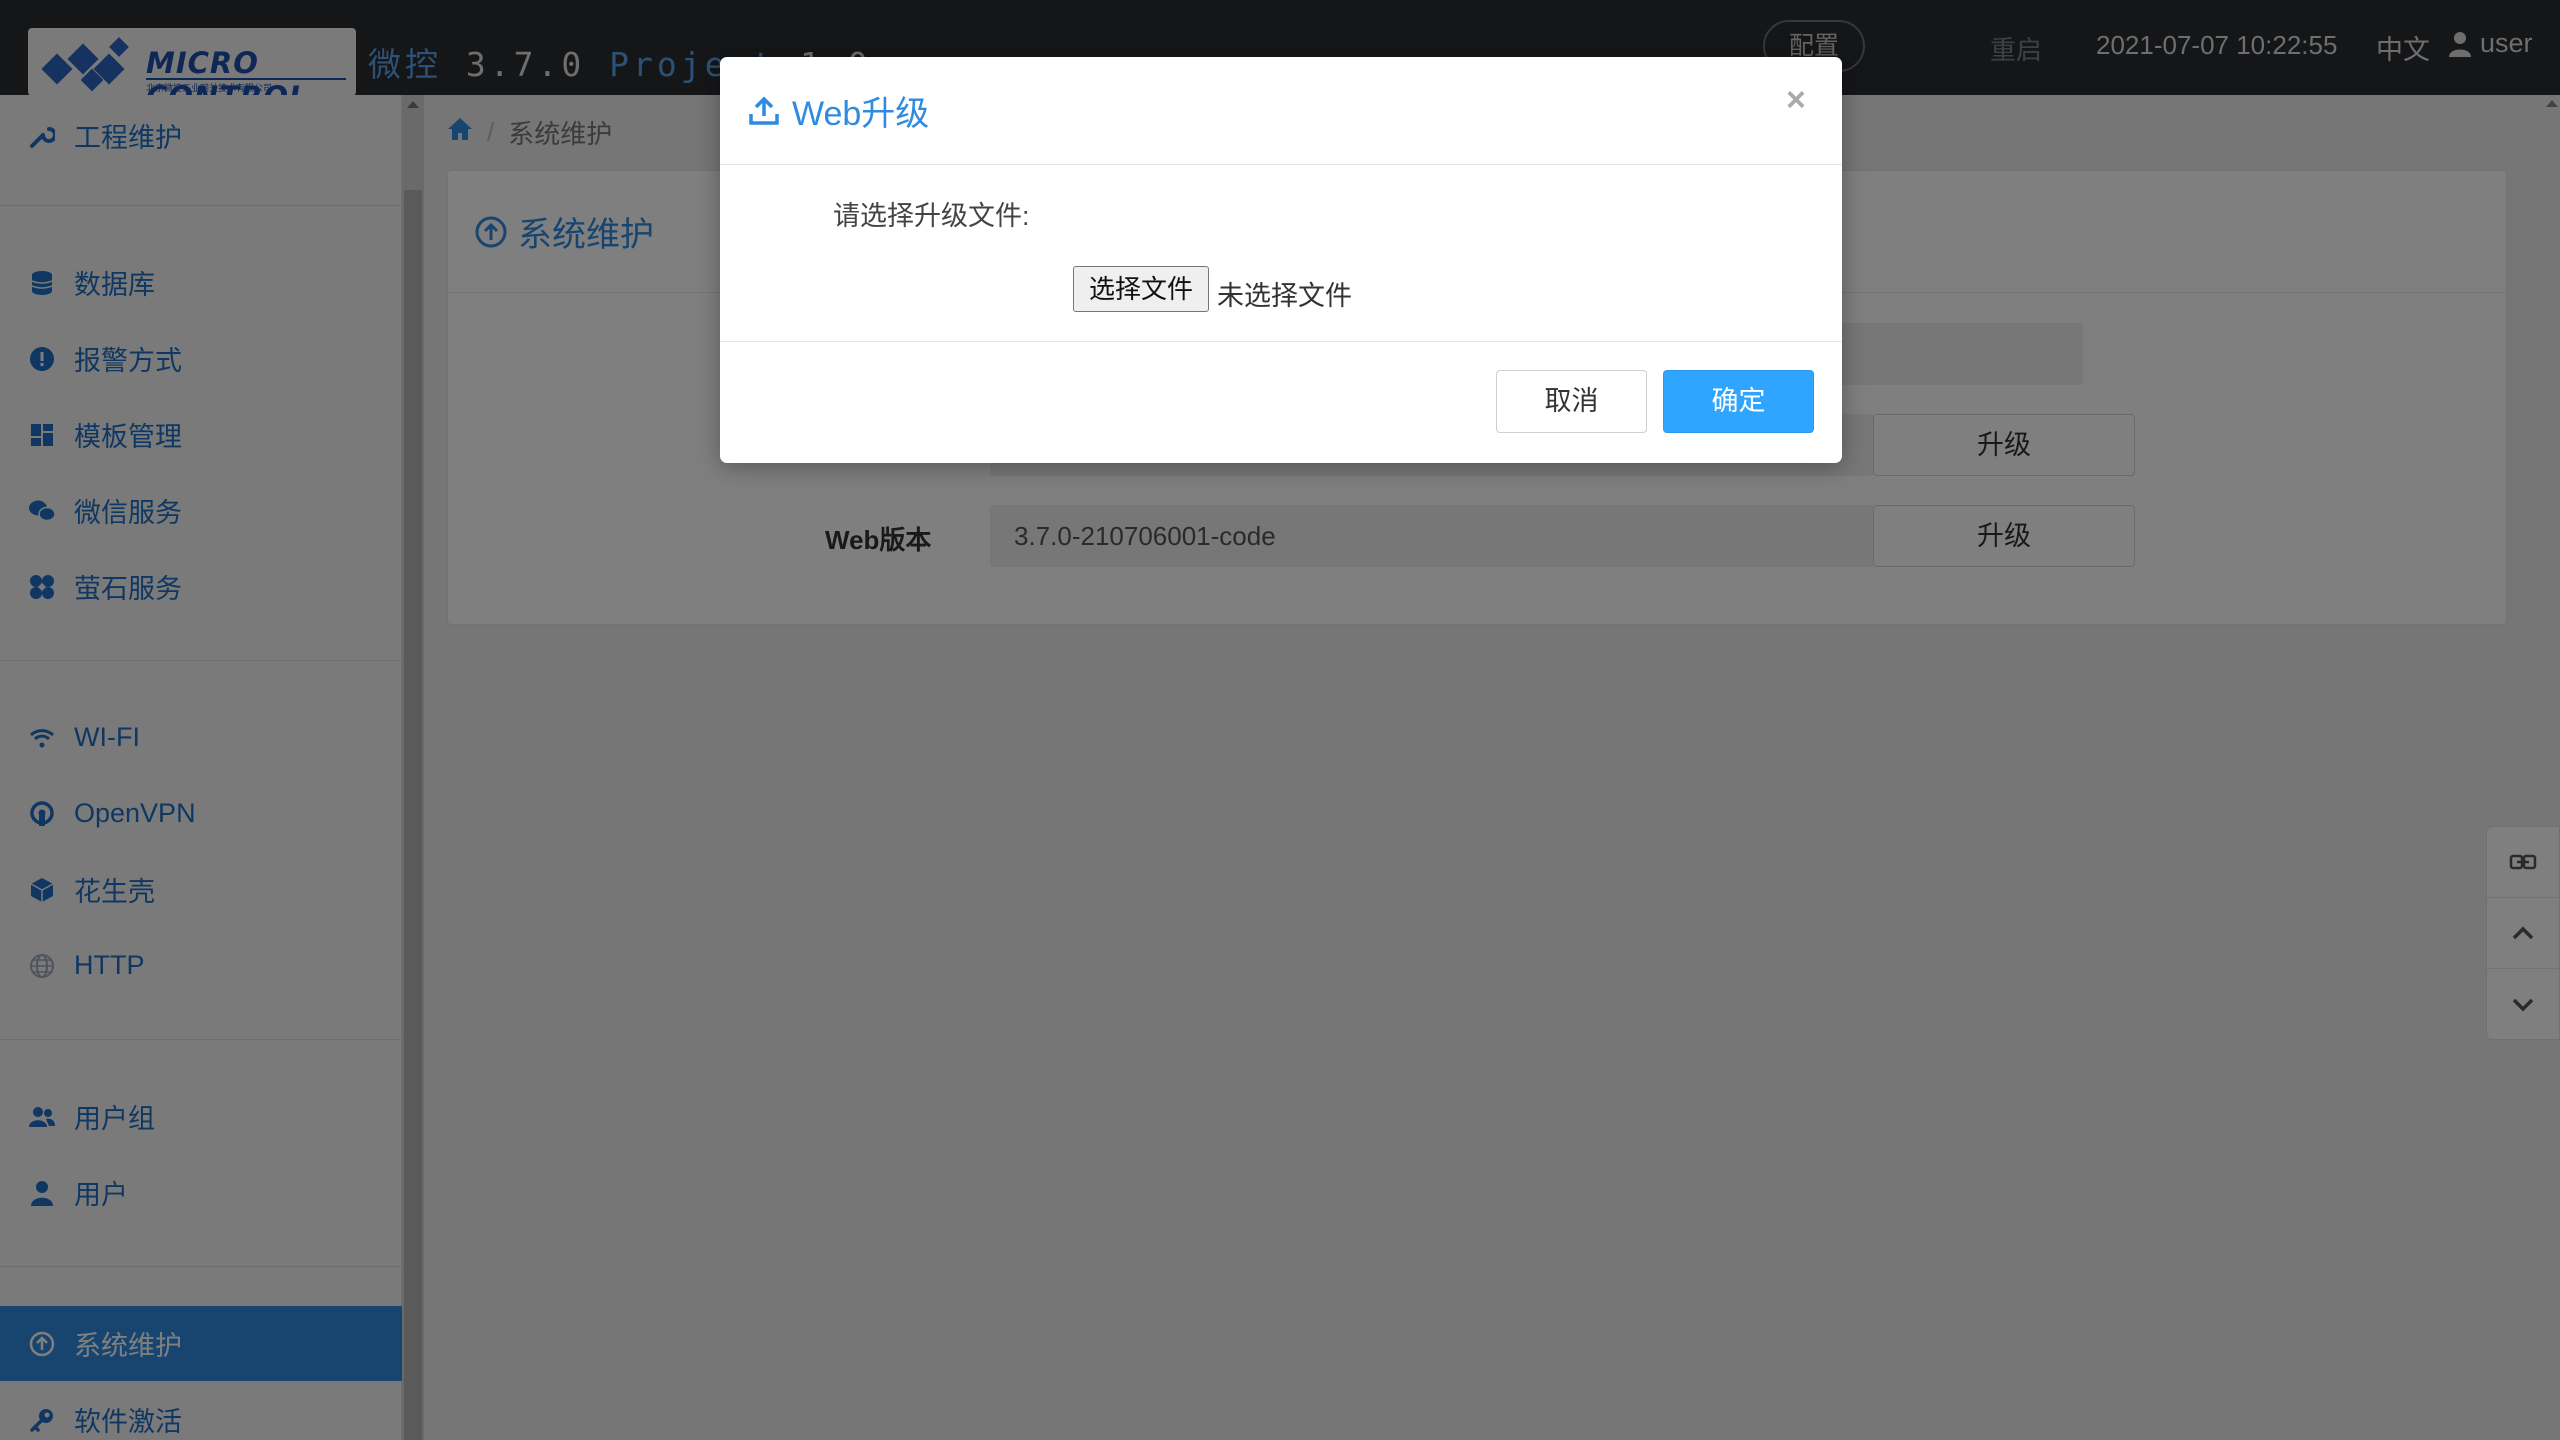  I want to click on upload-icon, so click(764, 110).